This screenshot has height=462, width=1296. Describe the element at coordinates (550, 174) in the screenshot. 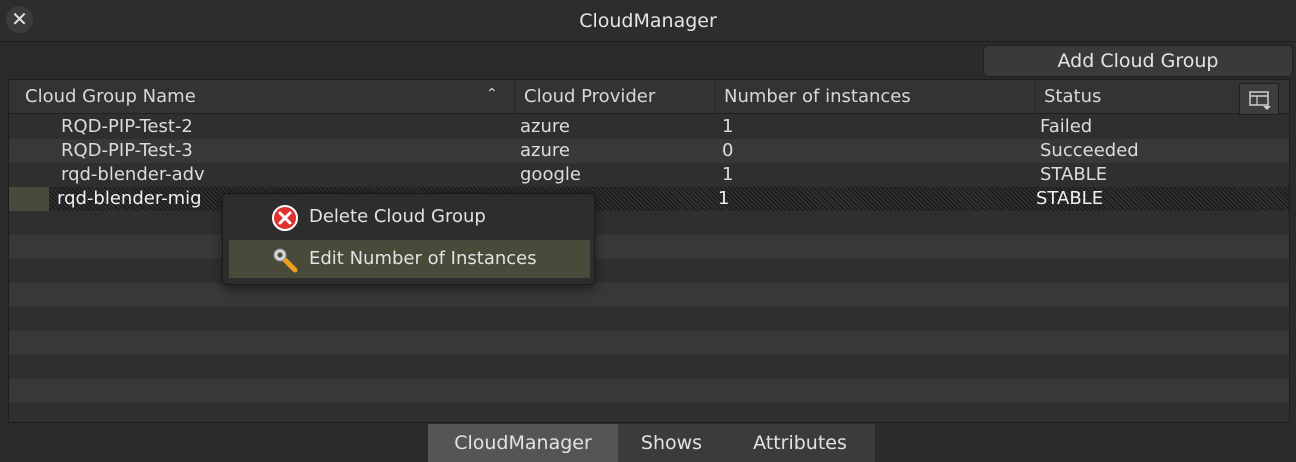

I see `cell-provider: google` at that location.